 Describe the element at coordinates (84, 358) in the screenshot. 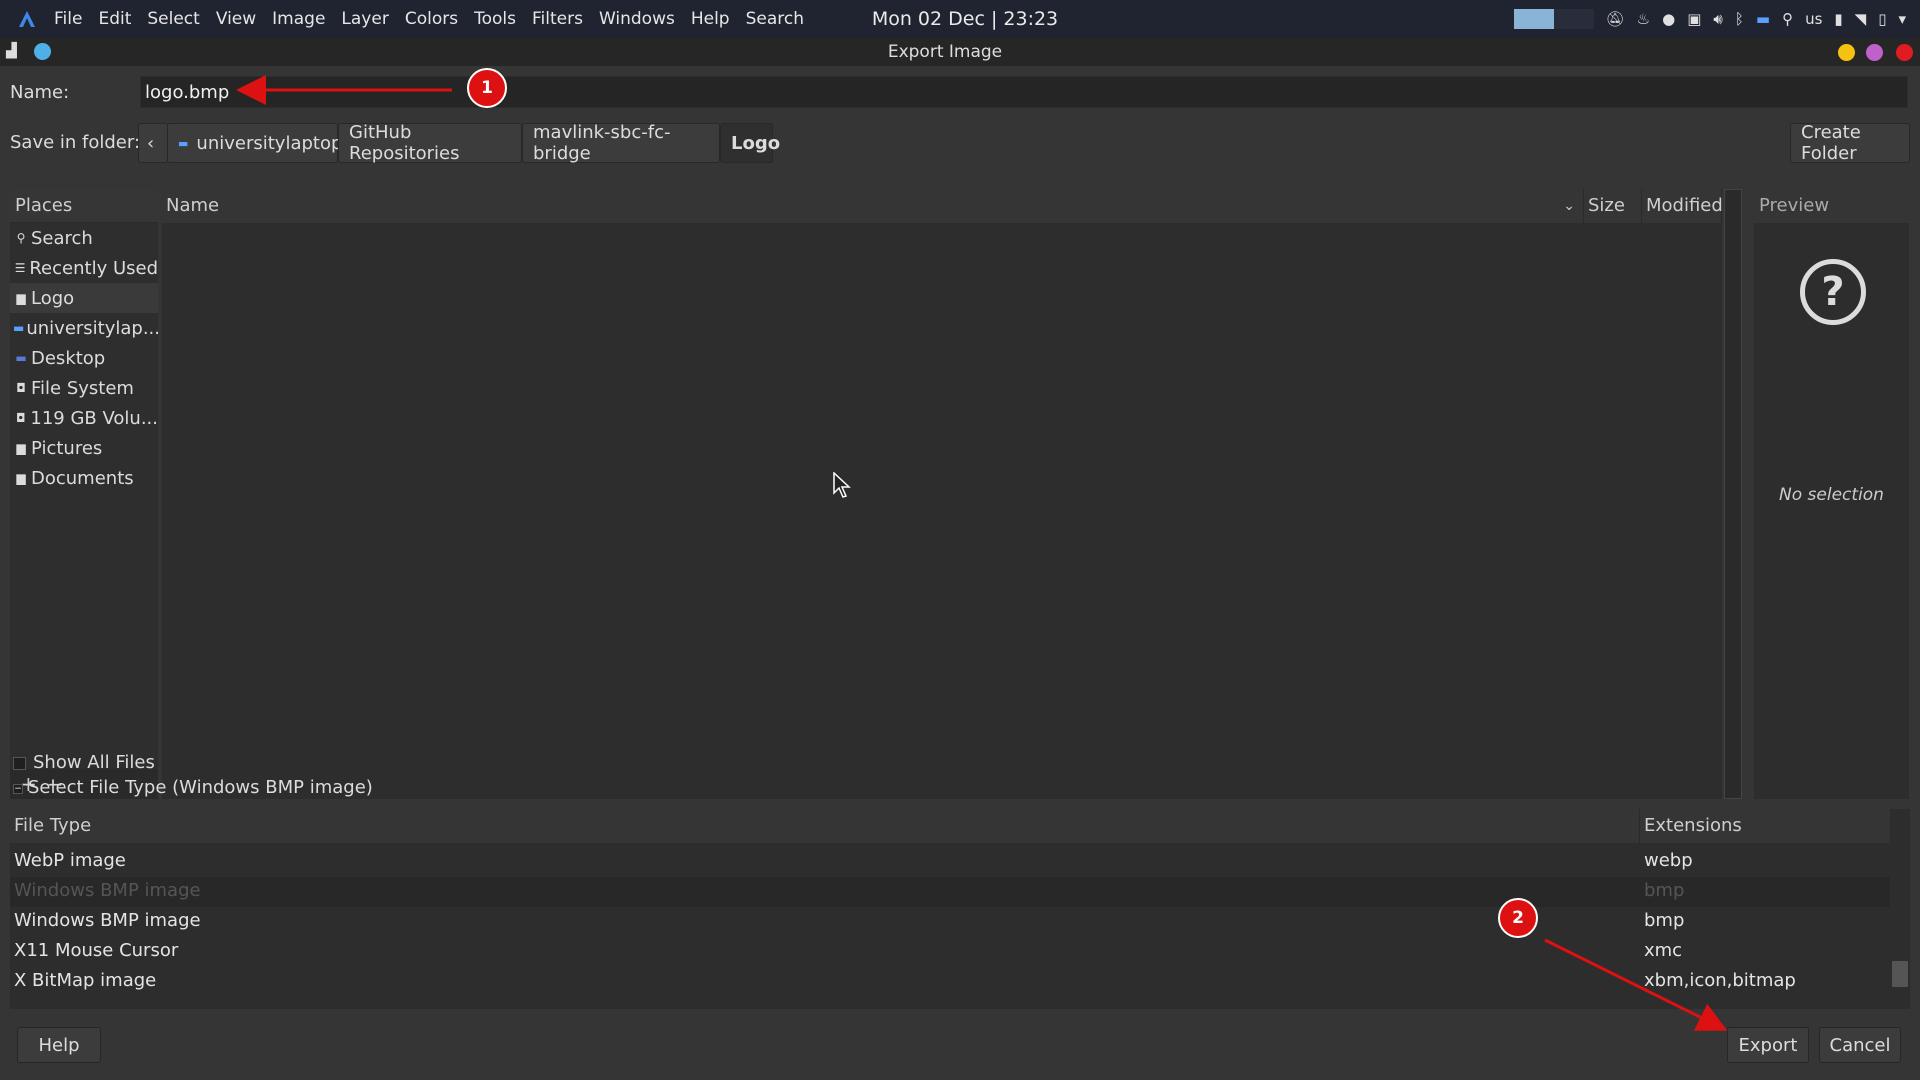

I see `place-desktop: ▬ Desktop` at that location.